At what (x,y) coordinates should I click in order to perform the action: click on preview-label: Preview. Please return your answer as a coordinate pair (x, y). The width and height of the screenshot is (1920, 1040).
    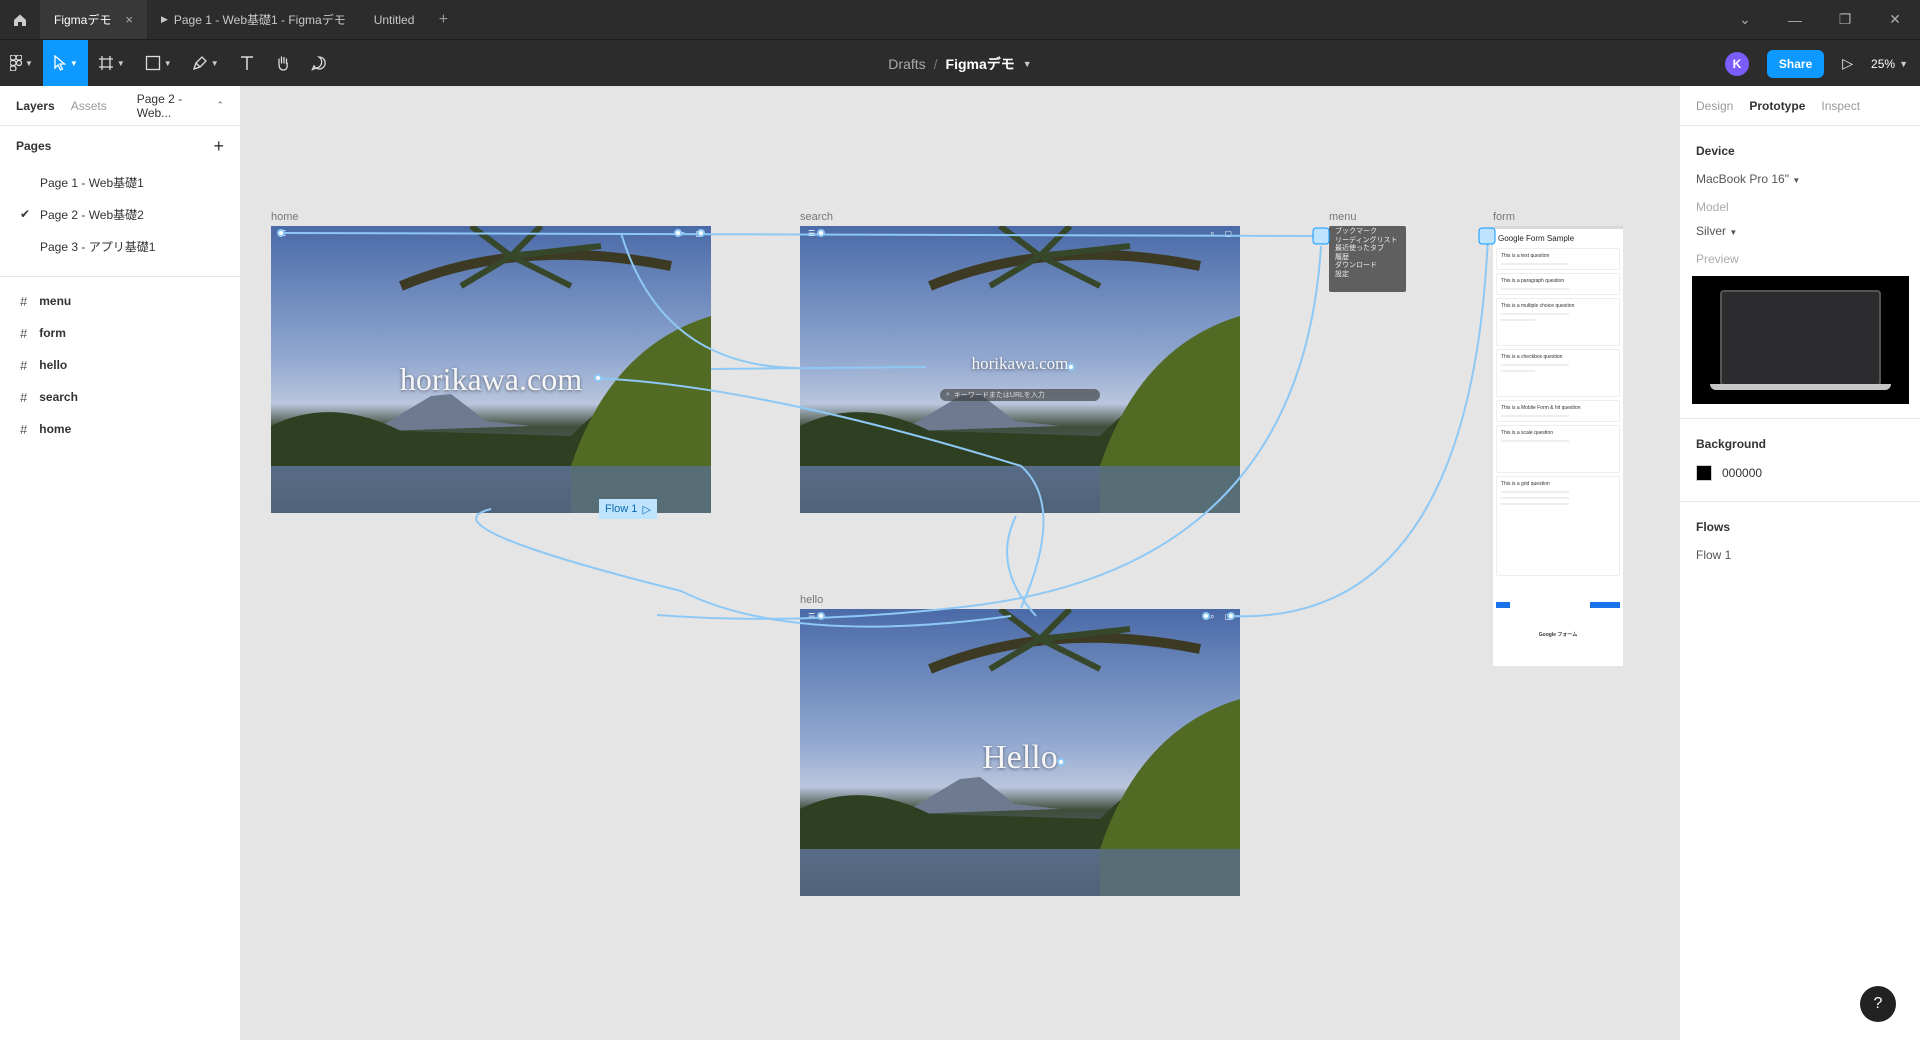
    Looking at the image, I should click on (1717, 259).